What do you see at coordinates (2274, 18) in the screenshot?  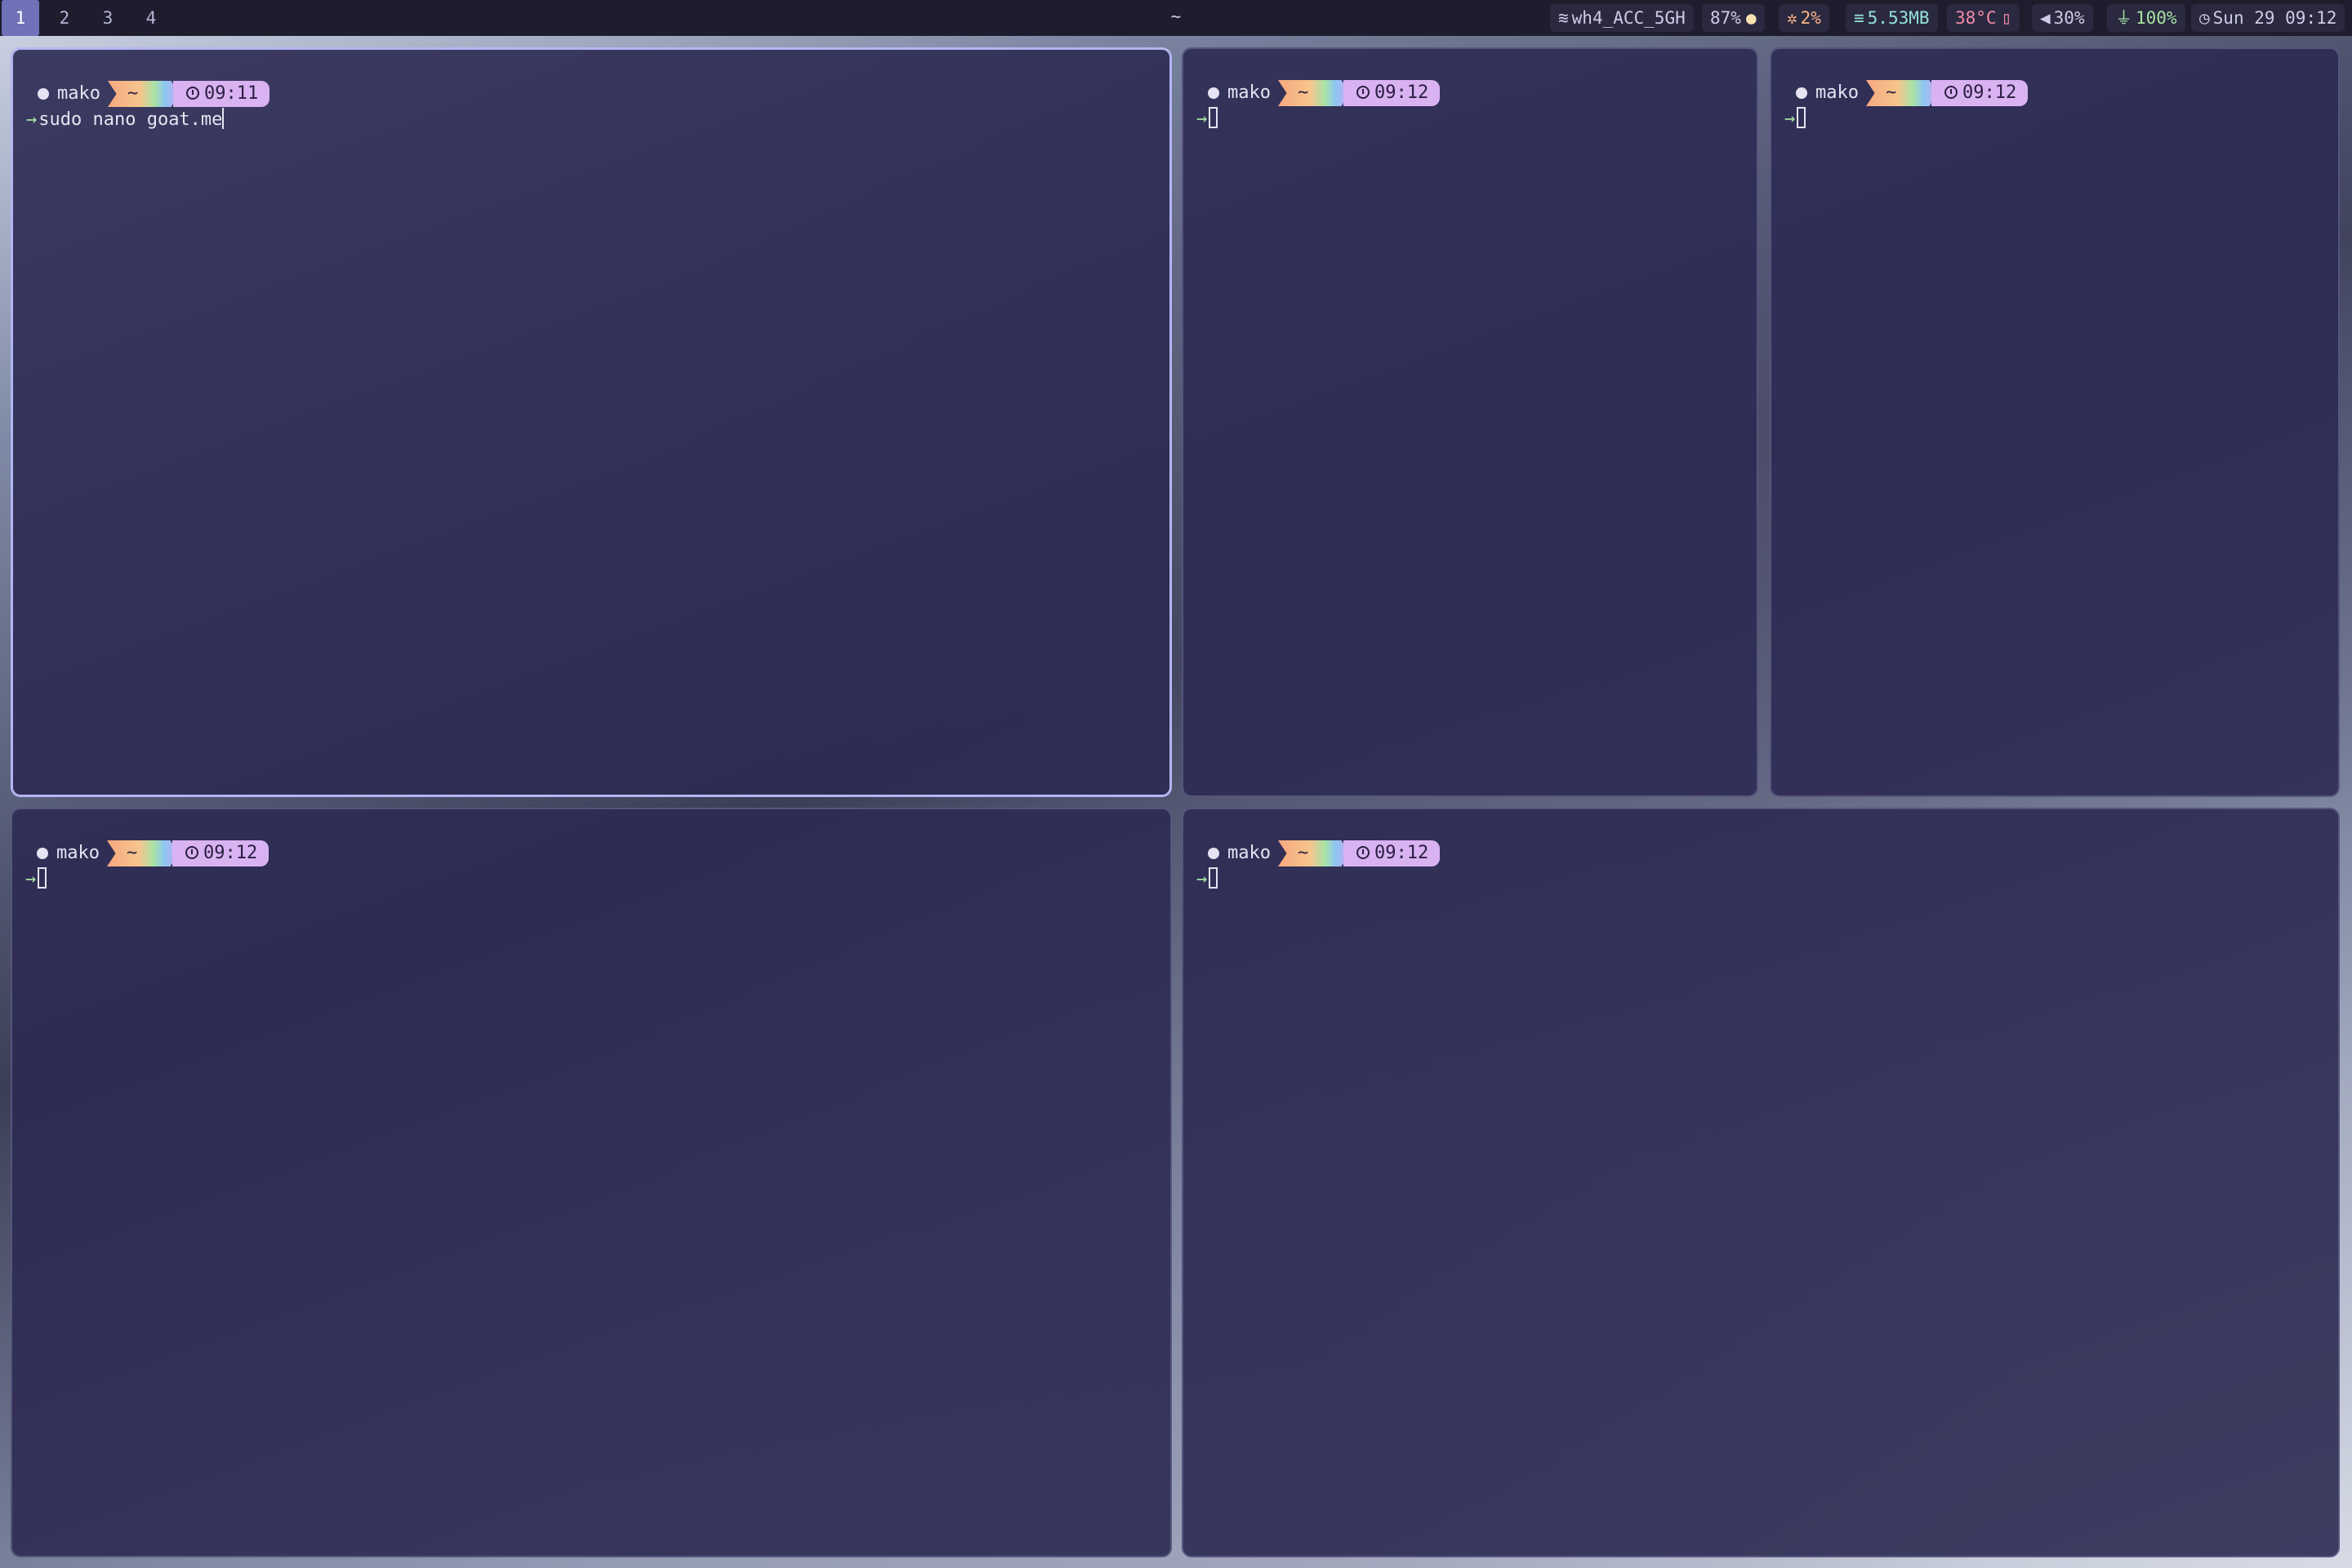 I see `clock-value: Sun 29 09:12` at bounding box center [2274, 18].